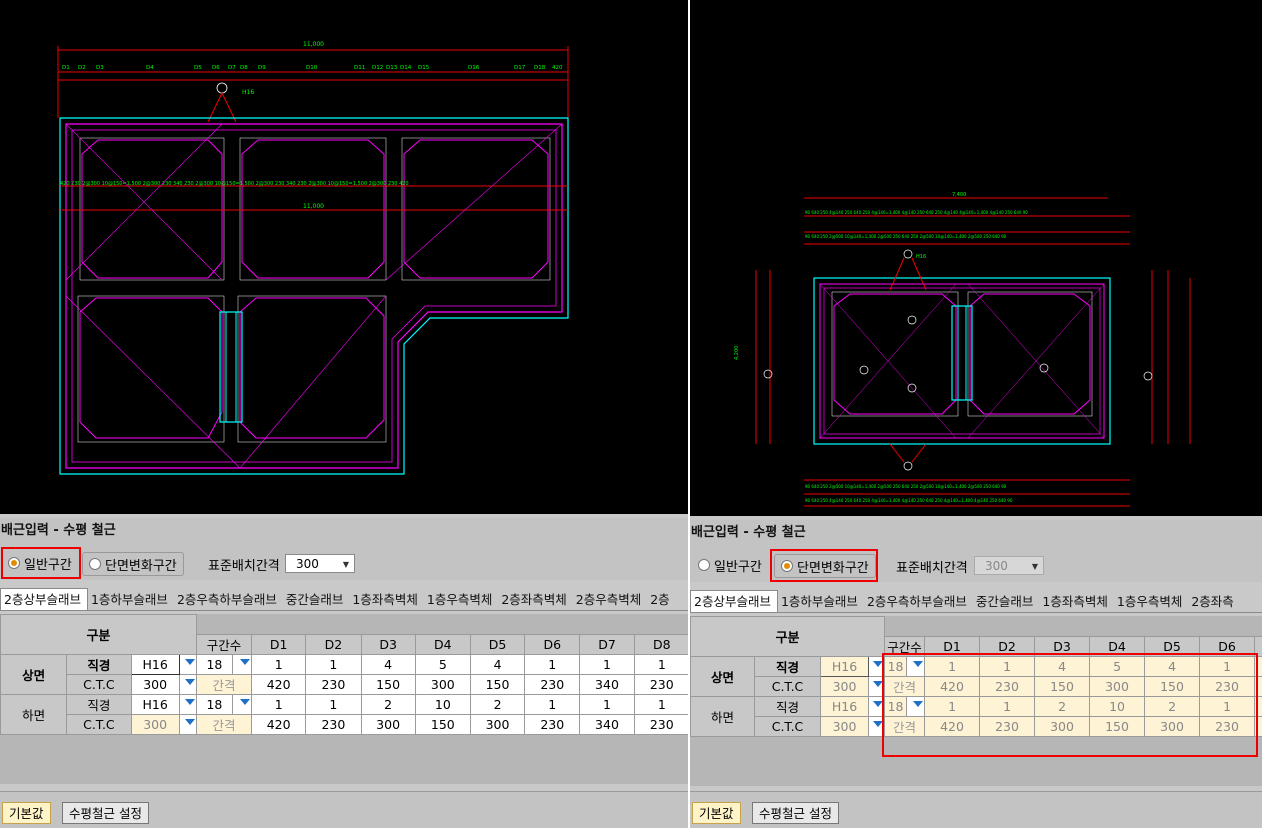 The height and width of the screenshot is (828, 1262). Describe the element at coordinates (1213, 601) in the screenshot. I see `tab-6: 2층좌측` at that location.